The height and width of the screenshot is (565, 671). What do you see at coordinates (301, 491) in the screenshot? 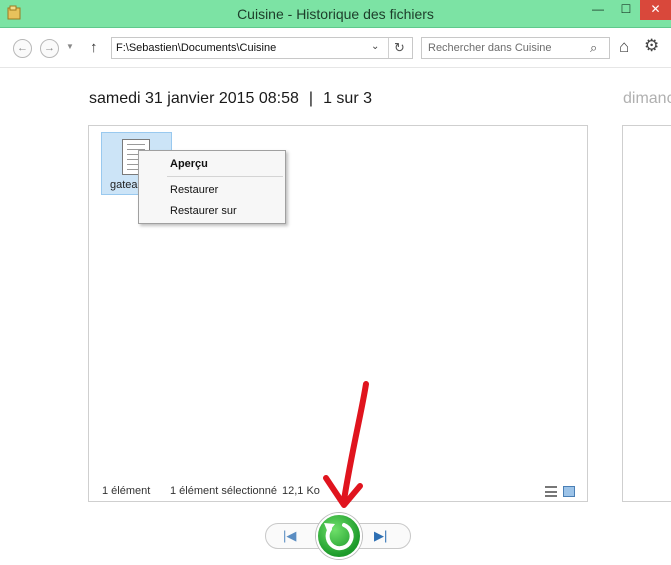
I see `status-selected-size: 12,1 Ko` at bounding box center [301, 491].